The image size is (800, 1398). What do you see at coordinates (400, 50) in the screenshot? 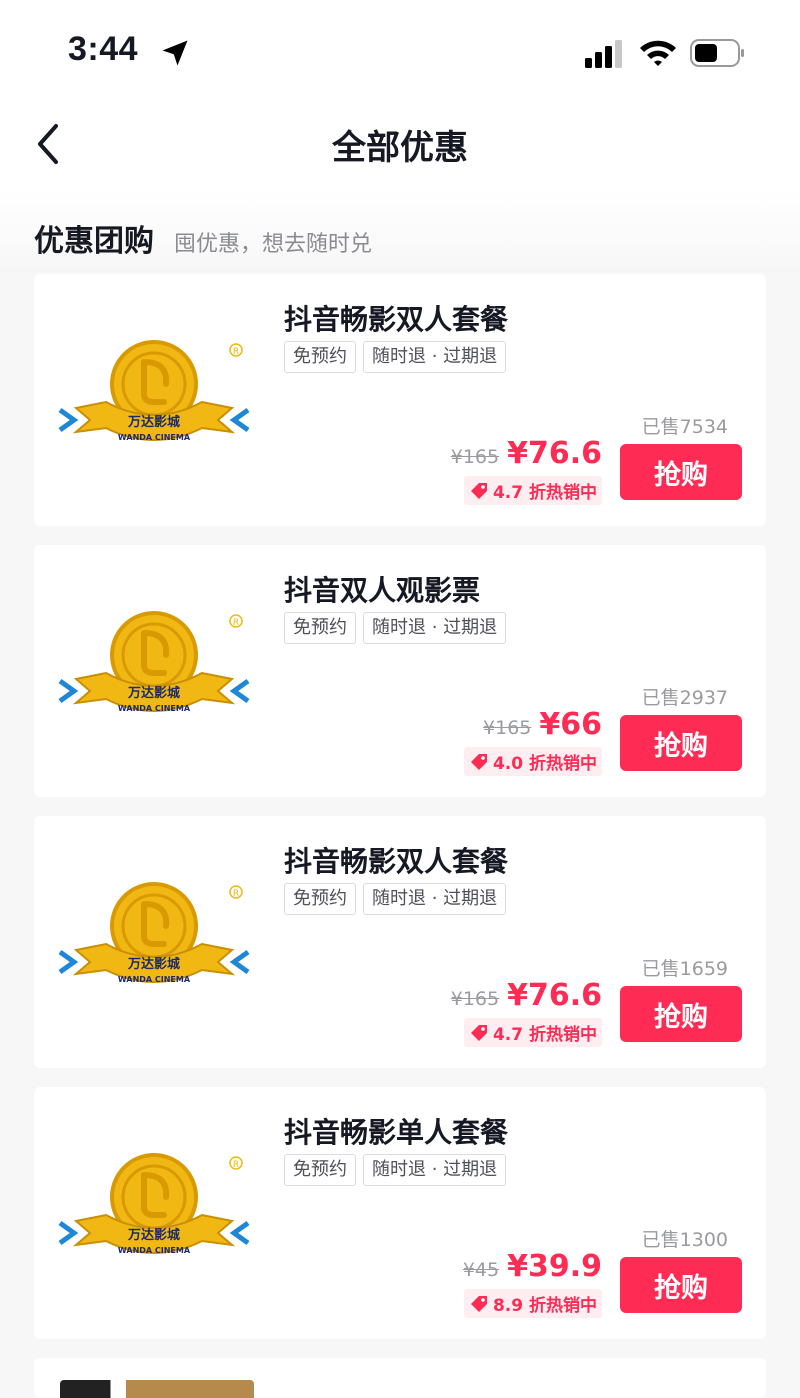
I see `status-bar: 3:44` at bounding box center [400, 50].